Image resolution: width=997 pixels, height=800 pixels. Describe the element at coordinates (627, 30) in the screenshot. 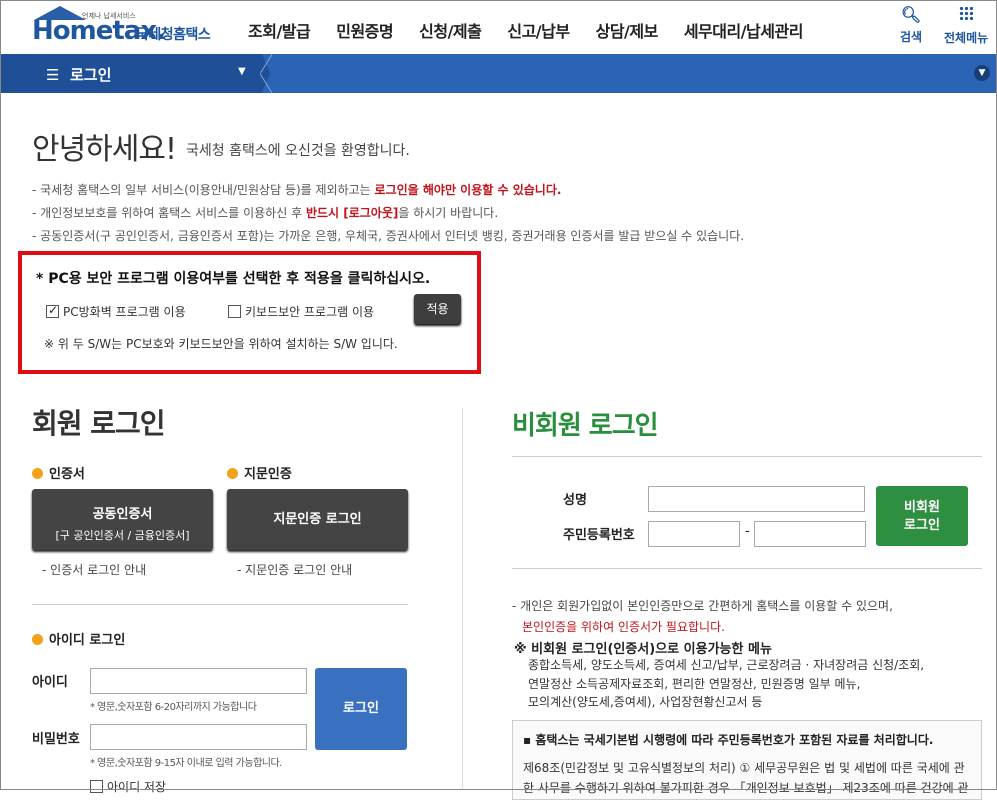

I see `nav-item-consult: 상담/제보` at that location.